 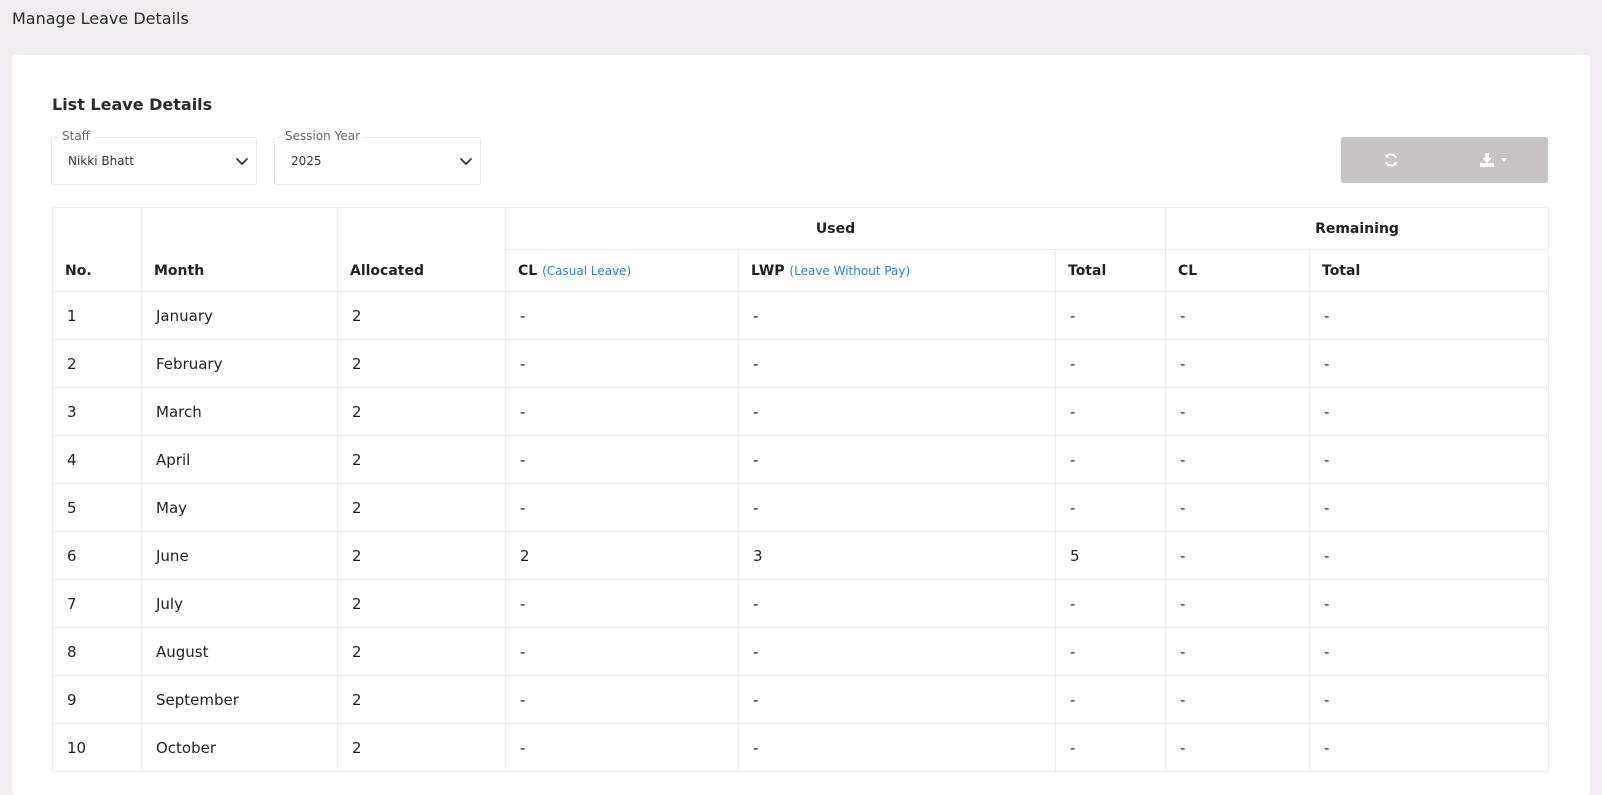 I want to click on chevron-down-icon, so click(x=466, y=161).